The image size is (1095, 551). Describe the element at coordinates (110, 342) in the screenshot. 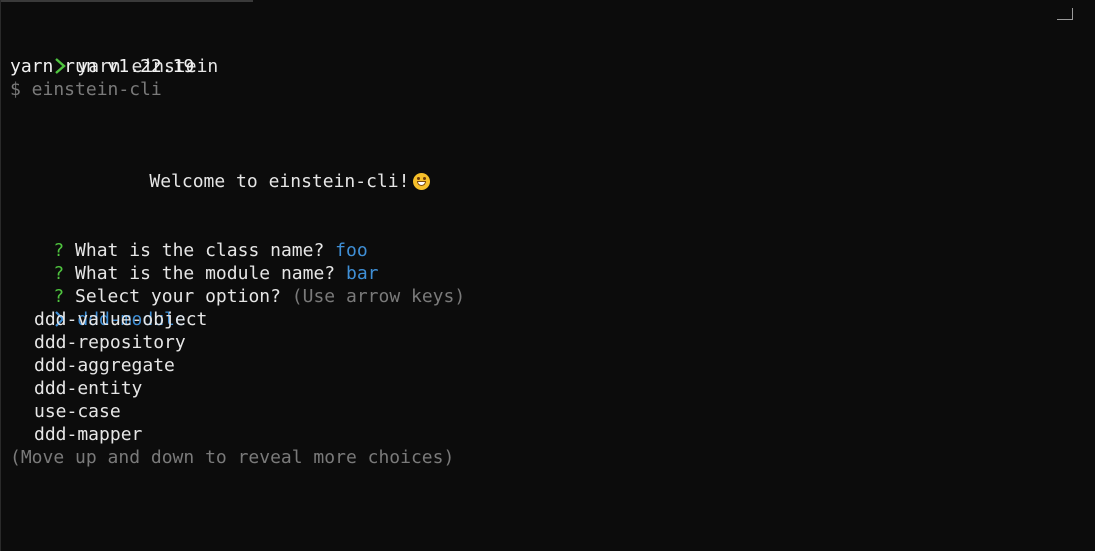

I see `option-ddd-repository: ddd-repository` at that location.